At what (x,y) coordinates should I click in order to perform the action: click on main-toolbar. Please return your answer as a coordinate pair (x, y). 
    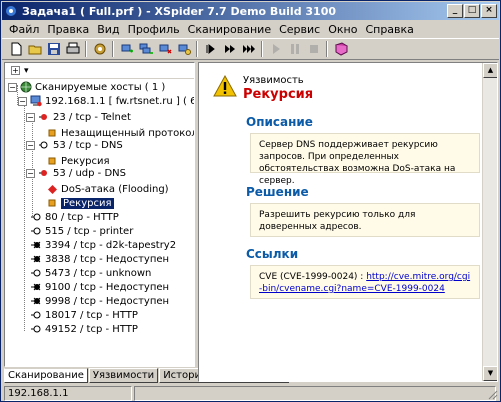
    Looking at the image, I should click on (250, 49).